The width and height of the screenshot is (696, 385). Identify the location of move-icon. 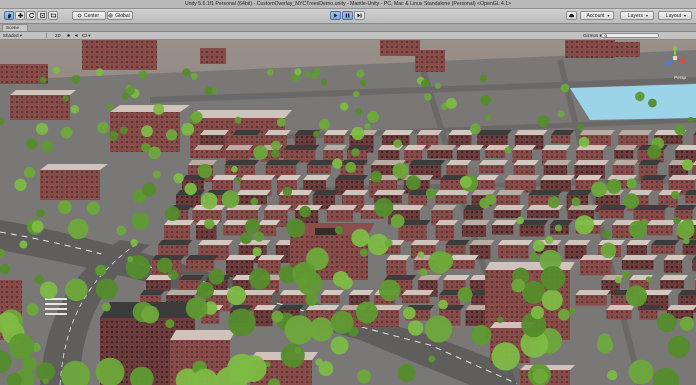
(20, 15).